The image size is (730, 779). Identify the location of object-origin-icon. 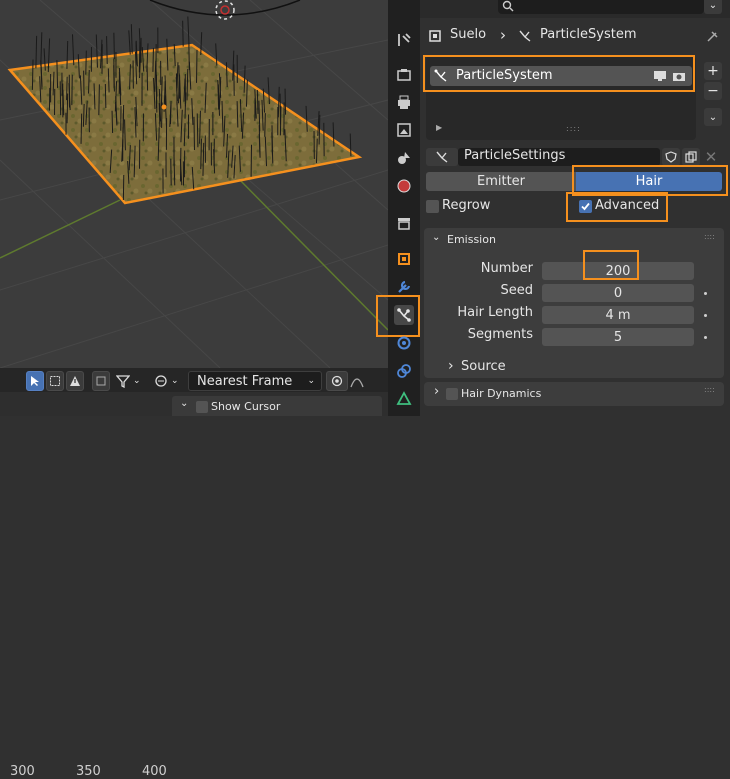
(164, 107).